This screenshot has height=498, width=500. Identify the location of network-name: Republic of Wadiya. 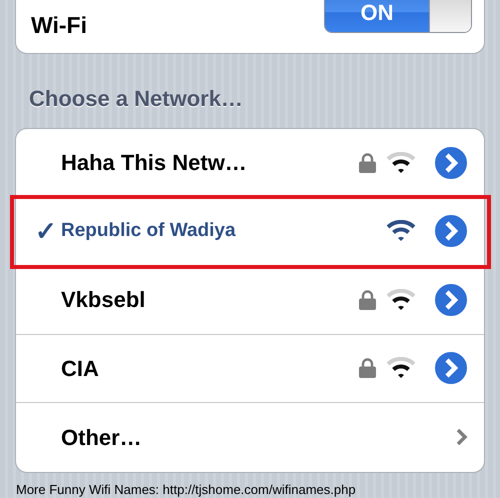
(148, 231).